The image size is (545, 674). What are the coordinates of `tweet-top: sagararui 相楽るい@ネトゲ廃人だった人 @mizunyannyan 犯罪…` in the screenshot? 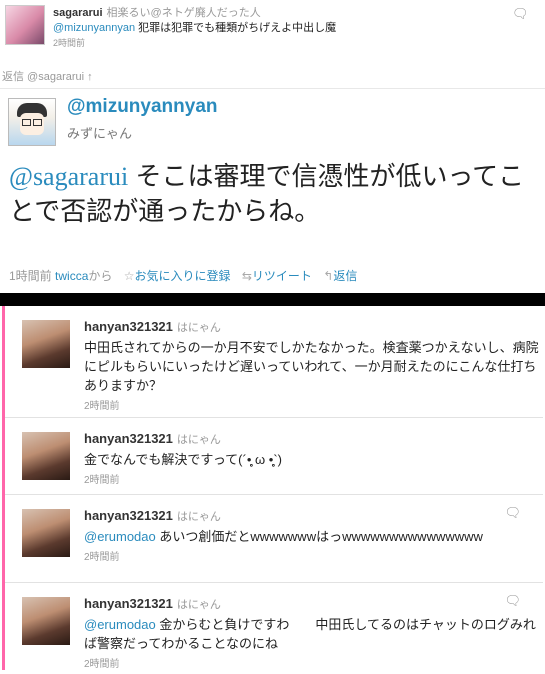 It's located at (272, 33).